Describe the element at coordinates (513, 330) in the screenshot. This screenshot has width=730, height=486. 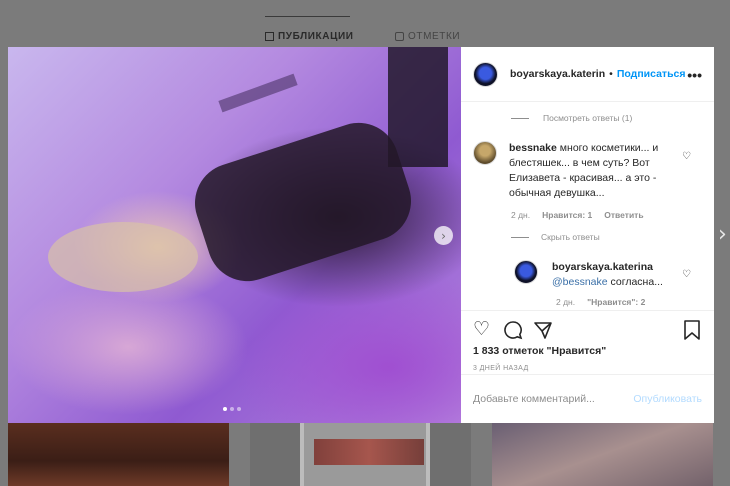
I see `comment-icon` at that location.